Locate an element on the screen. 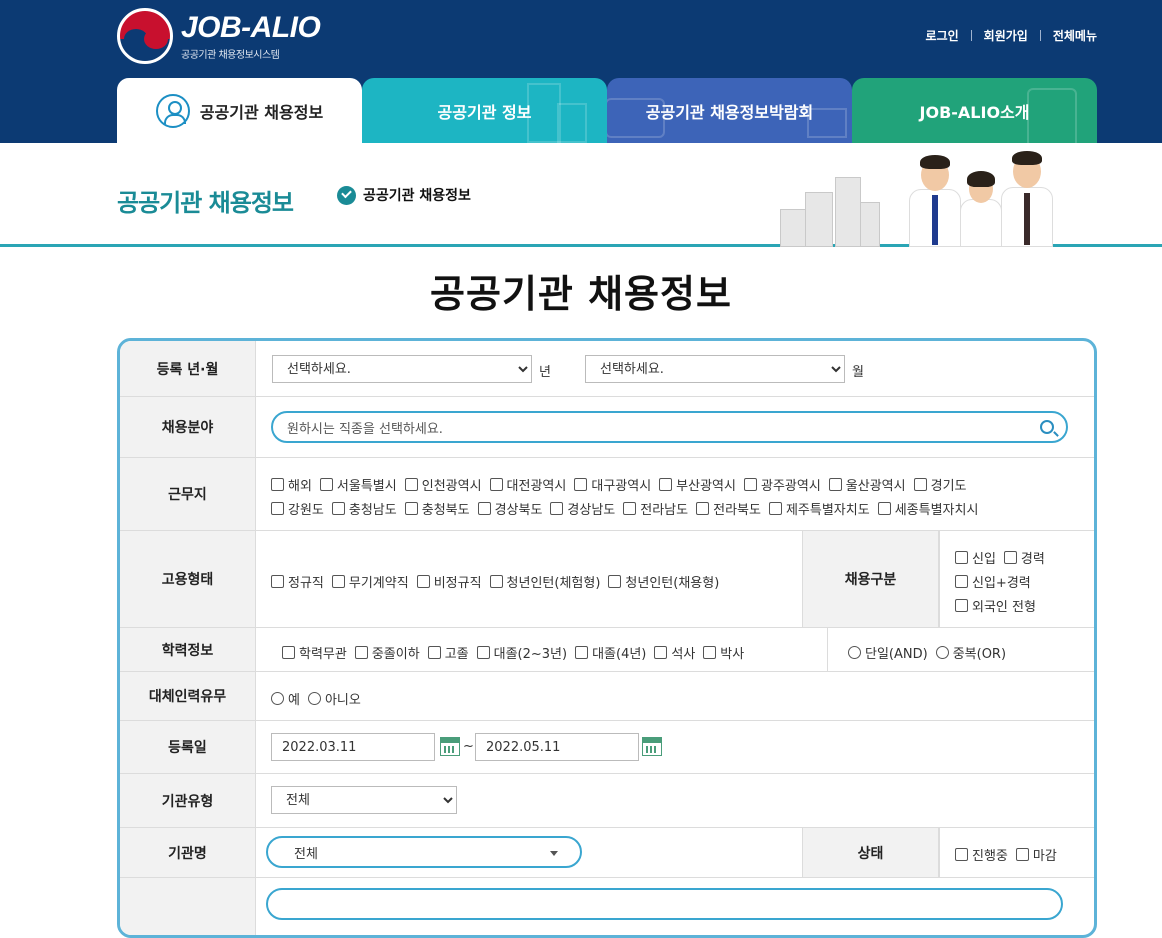 Image resolution: width=1162 pixels, height=938 pixels. section-title: 공공기관 채용정보 is located at coordinates (205, 203).